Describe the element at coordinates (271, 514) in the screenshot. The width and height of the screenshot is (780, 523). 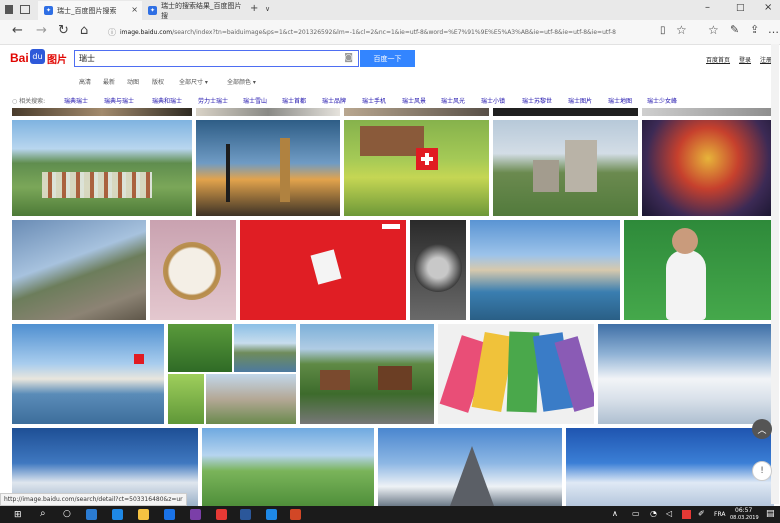
I see `edge-active-icon` at that location.